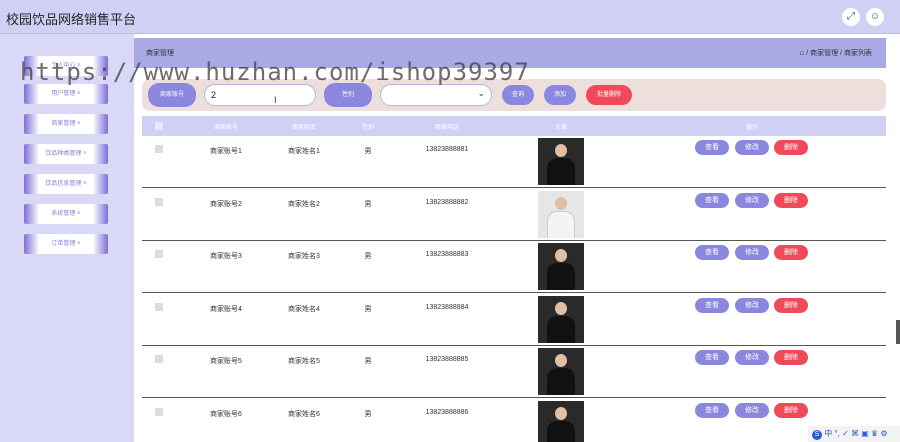 This screenshot has width=900, height=442. I want to click on user-icon: ☺, so click(875, 17).